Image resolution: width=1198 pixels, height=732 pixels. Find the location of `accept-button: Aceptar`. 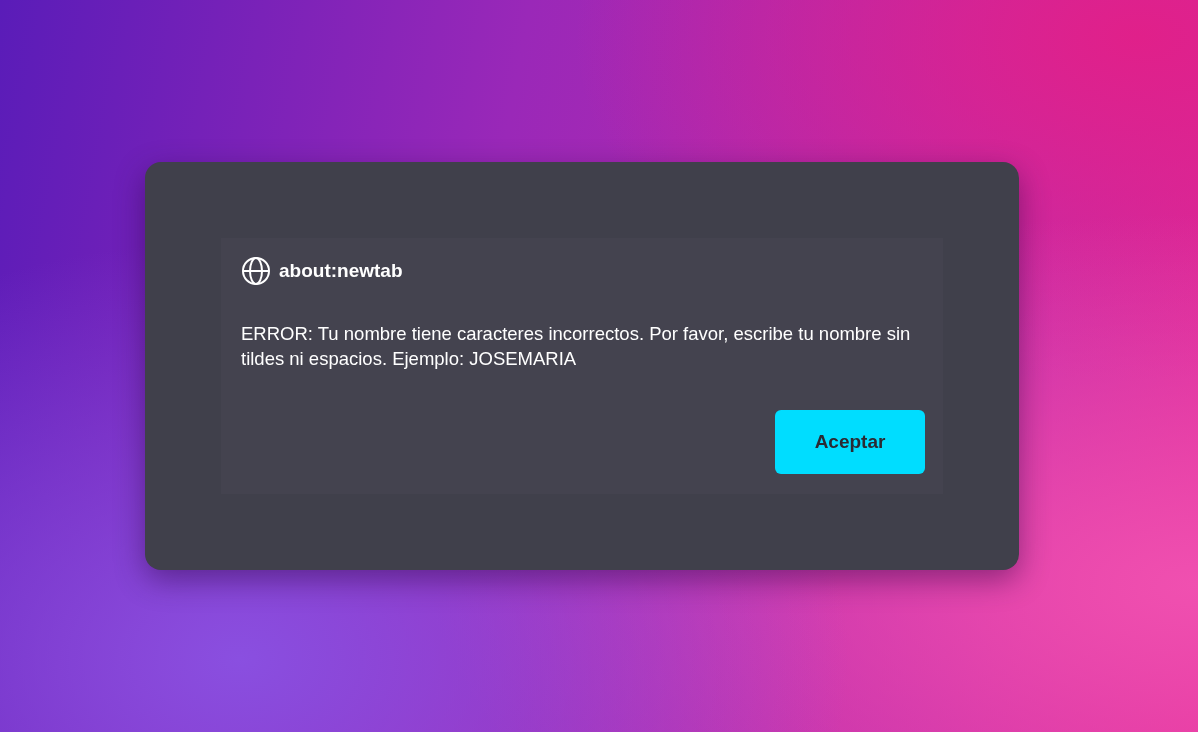

accept-button: Aceptar is located at coordinates (850, 442).